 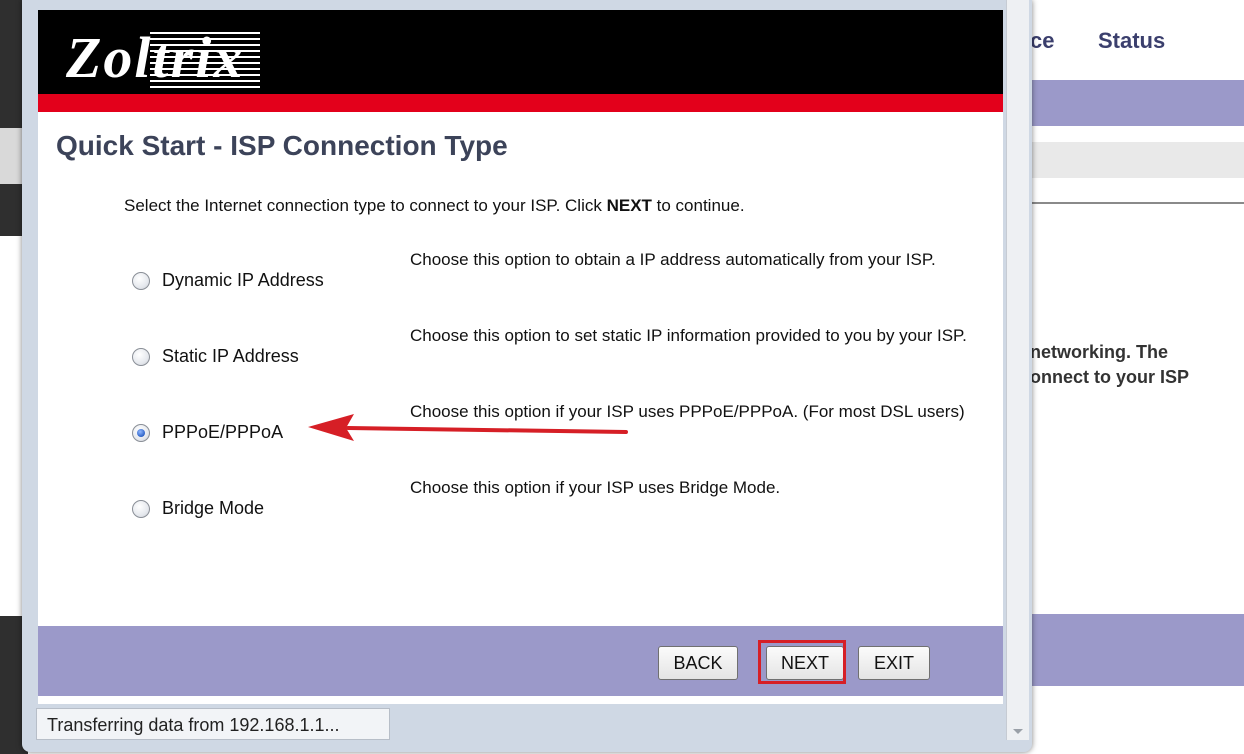 What do you see at coordinates (629, 205) in the screenshot?
I see `instructions-next-keyword: NEXT` at bounding box center [629, 205].